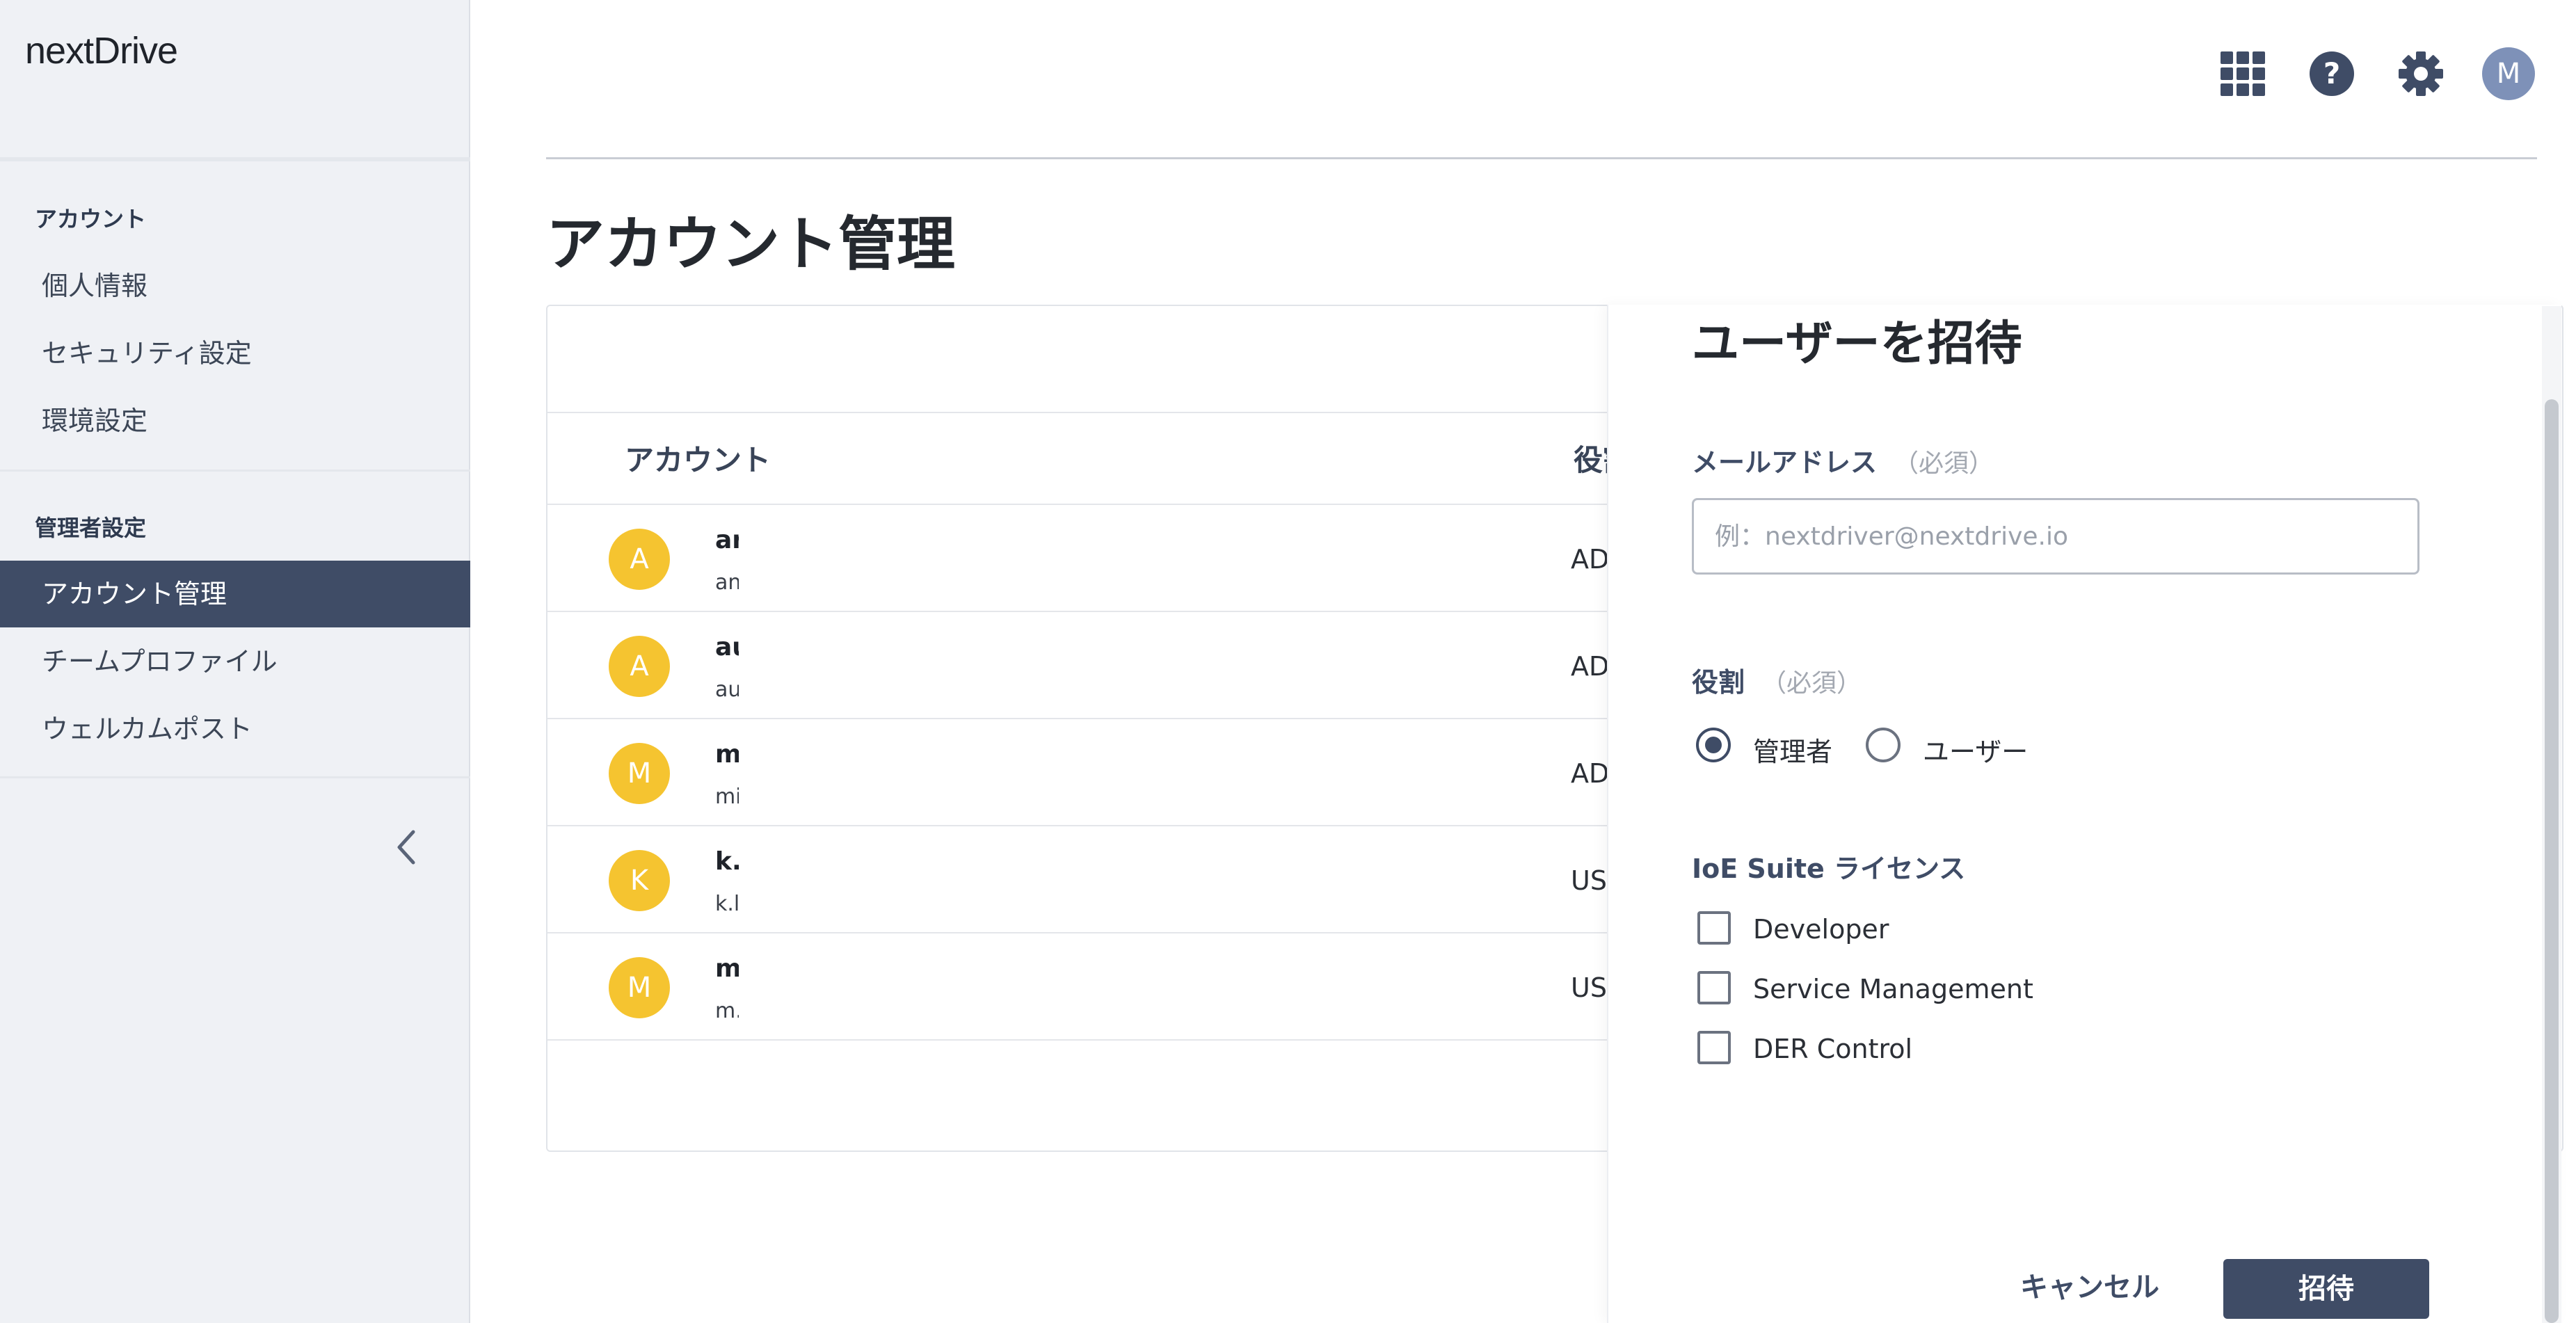 This screenshot has height=1323, width=2576. I want to click on apps-grid-icon, so click(2243, 74).